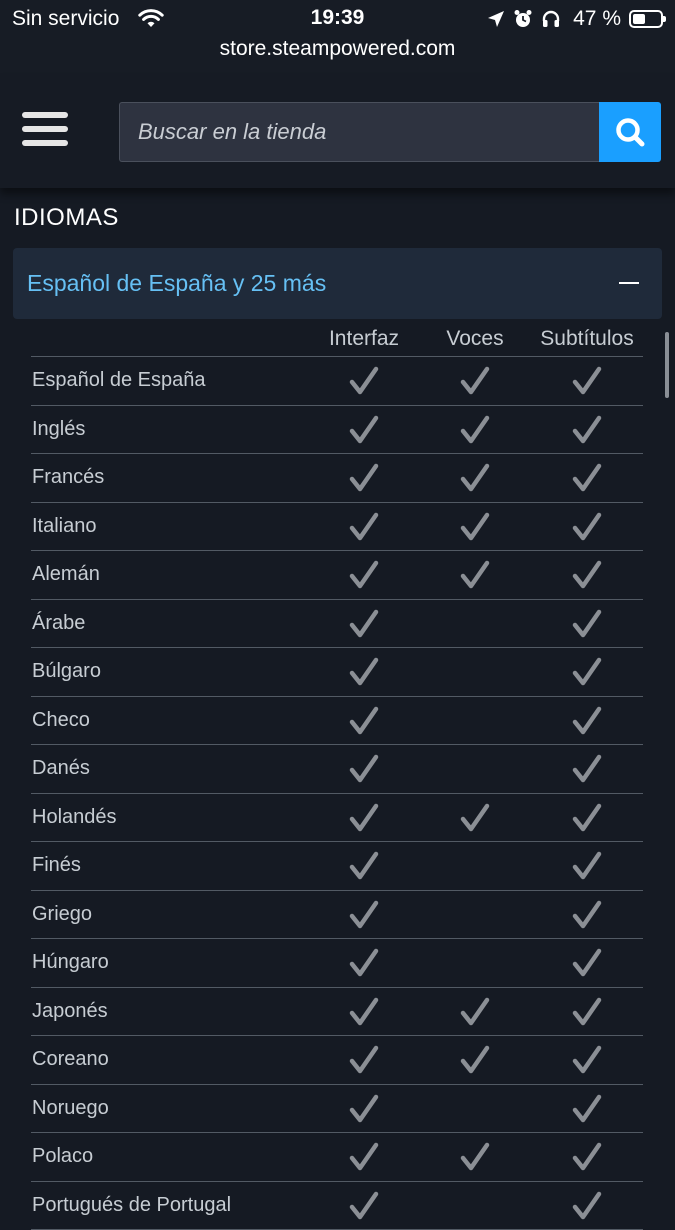  Describe the element at coordinates (337, 575) in the screenshot. I see `table-row: Alemán` at that location.